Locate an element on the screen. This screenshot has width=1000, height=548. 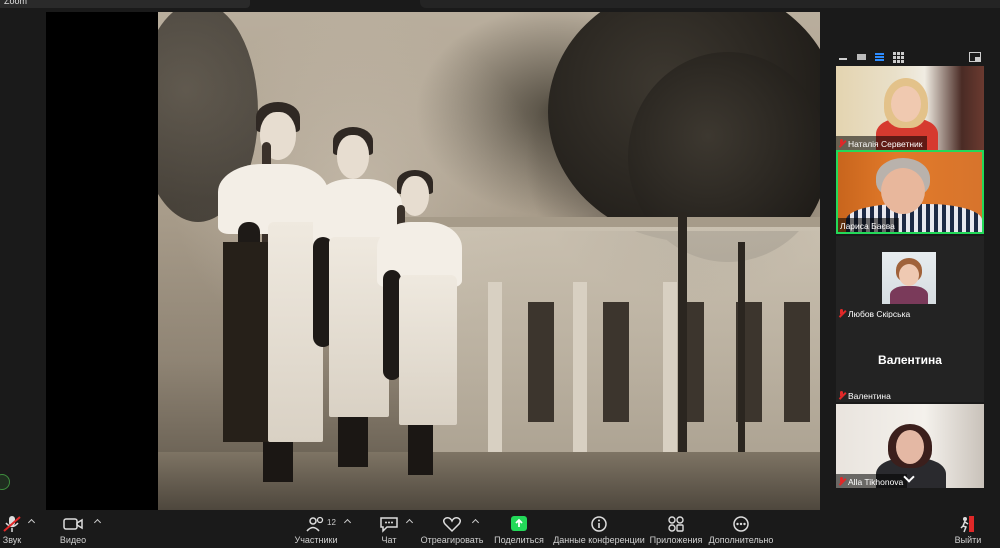
more-button: Дополнительно is located at coordinates (741, 530).